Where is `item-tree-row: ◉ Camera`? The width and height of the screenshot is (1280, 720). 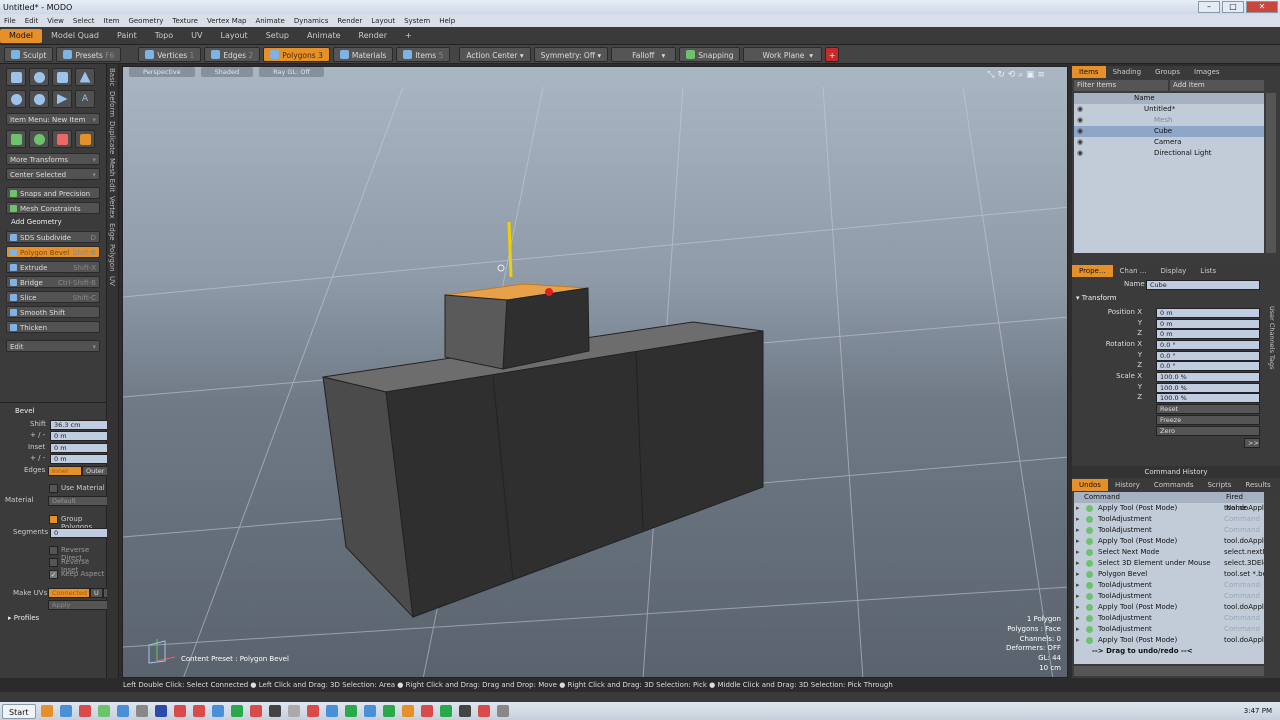 item-tree-row: ◉ Camera is located at coordinates (1169, 142).